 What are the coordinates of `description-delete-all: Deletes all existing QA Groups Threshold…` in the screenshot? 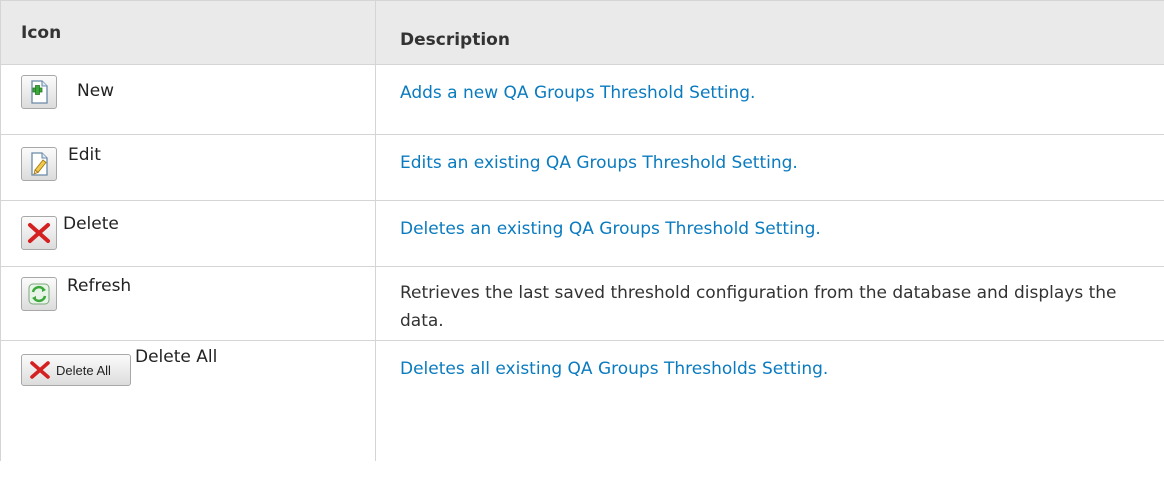 It's located at (614, 369).